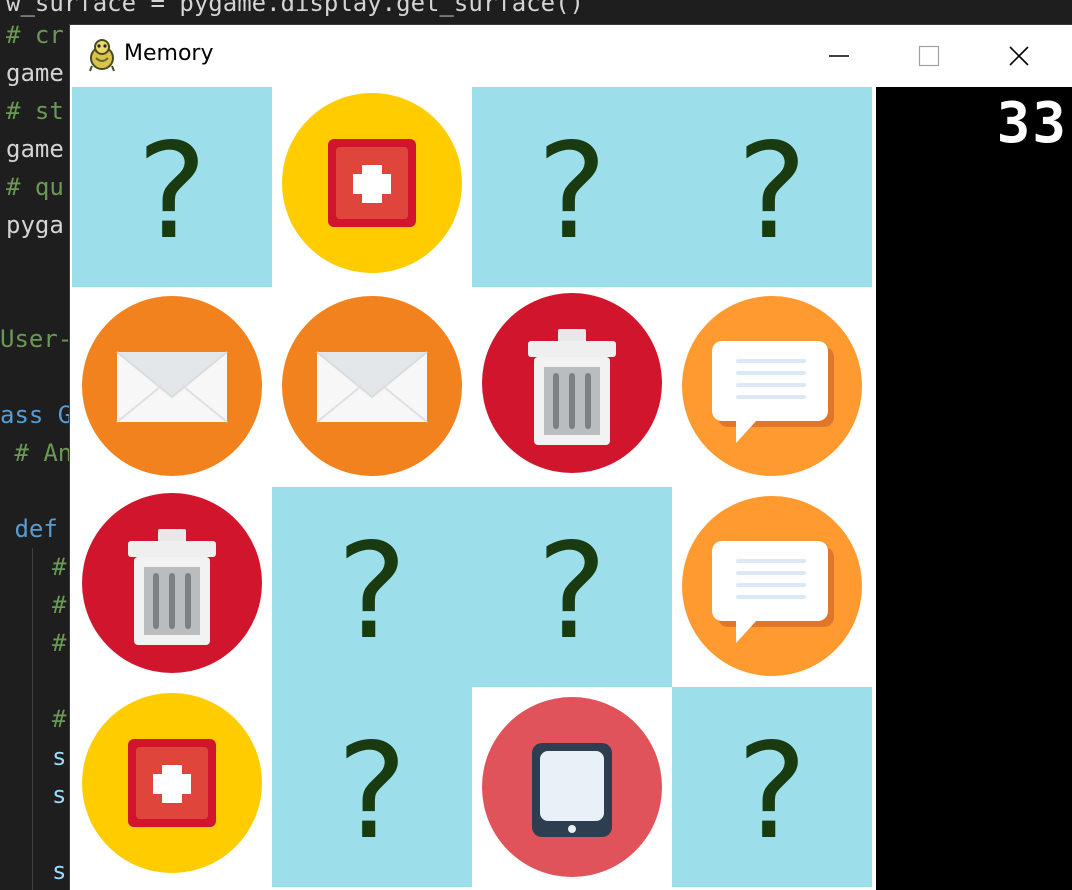  I want to click on close-icon, so click(1019, 56).